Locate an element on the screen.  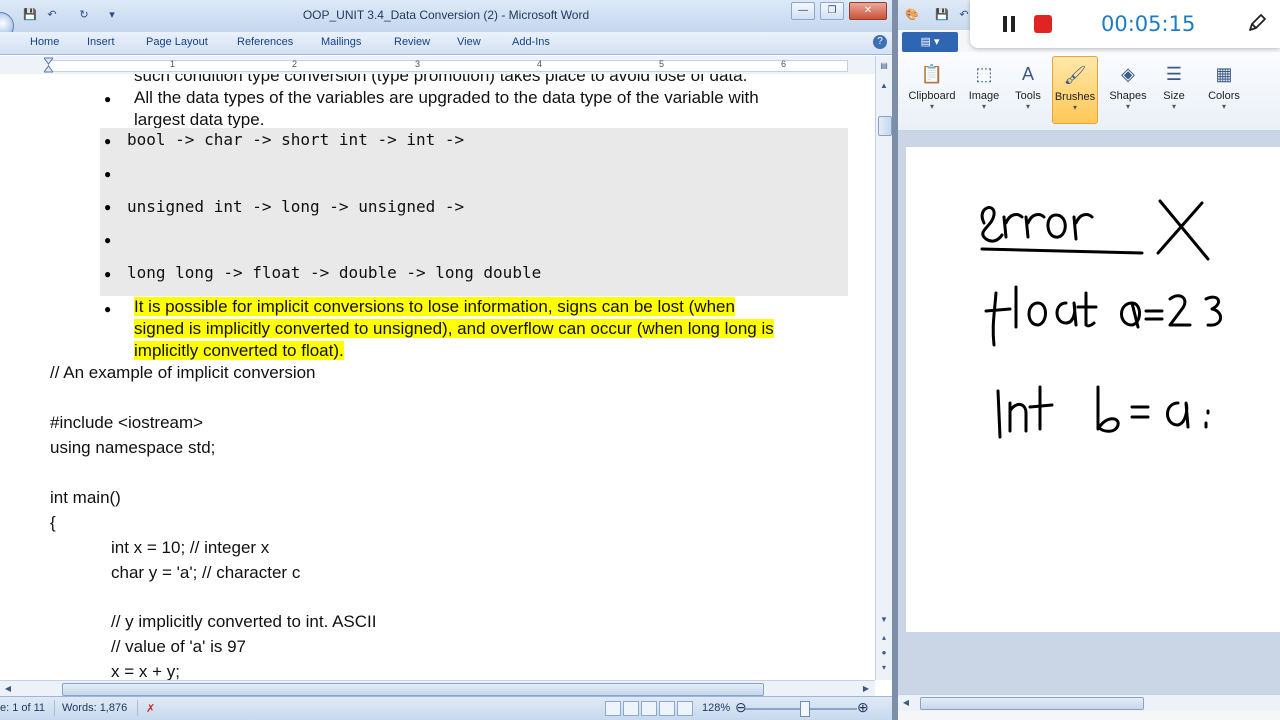
zoom-slider-thumb is located at coordinates (805, 709).